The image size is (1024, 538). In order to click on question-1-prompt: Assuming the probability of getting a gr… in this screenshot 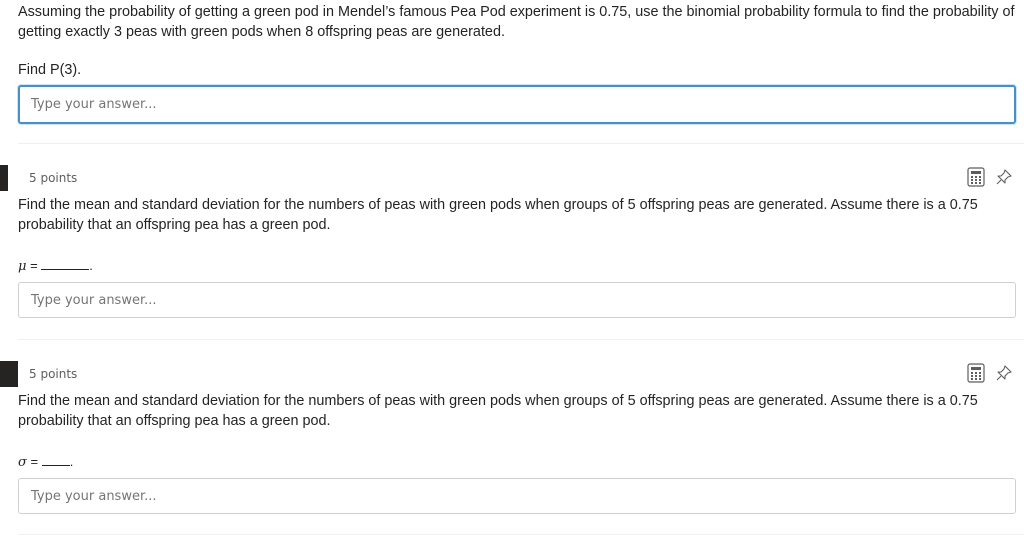, I will do `click(516, 22)`.